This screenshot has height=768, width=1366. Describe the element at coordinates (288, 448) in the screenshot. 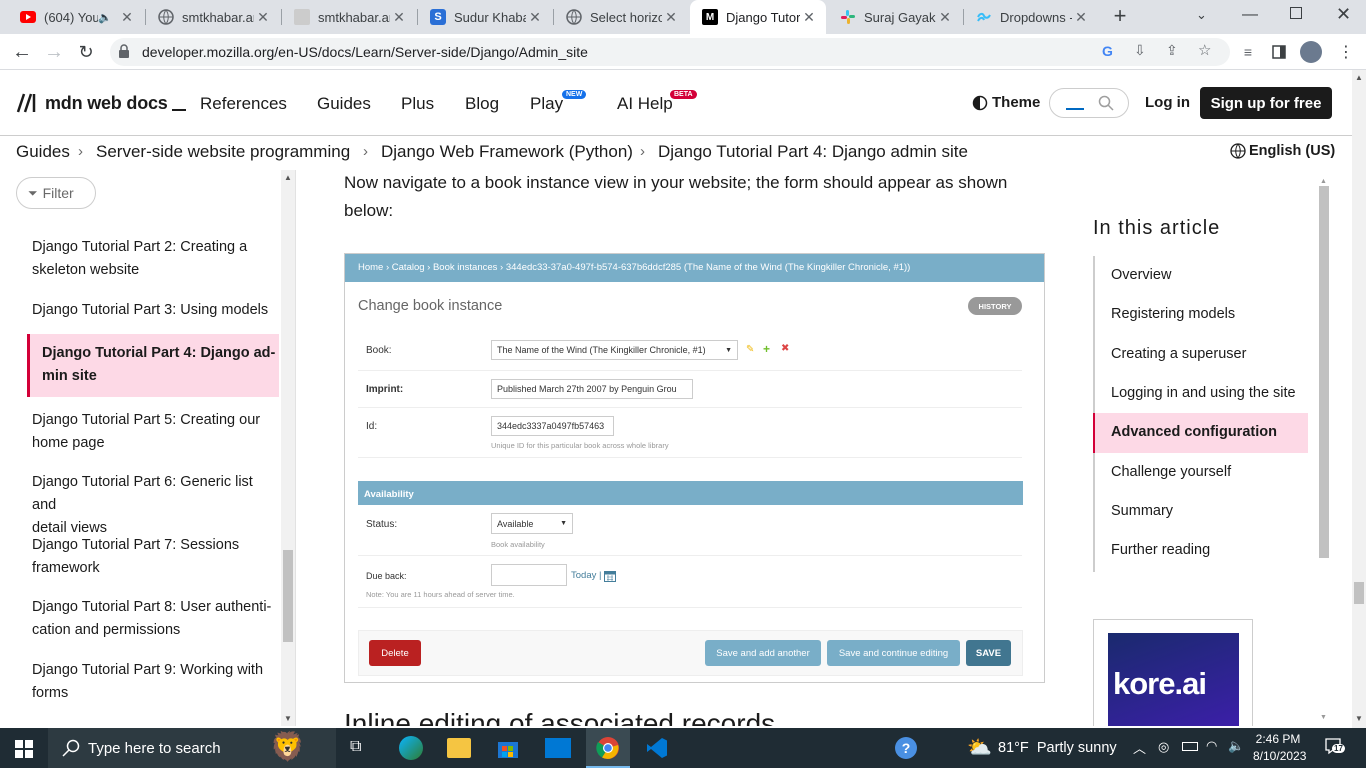

I see `sidebar-scrollbar: ▲ ▼` at that location.